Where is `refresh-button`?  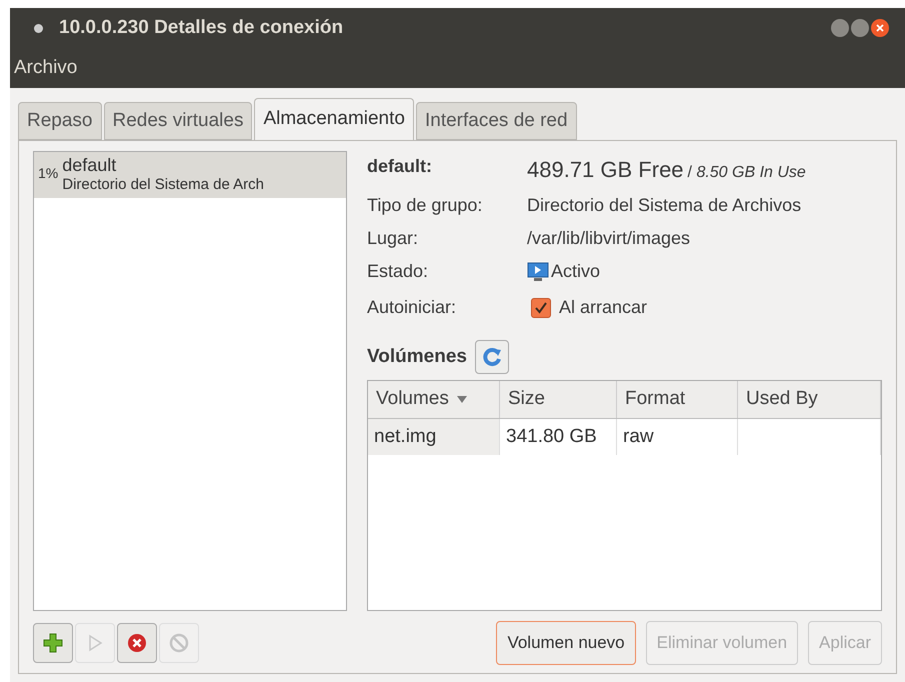 refresh-button is located at coordinates (491, 357).